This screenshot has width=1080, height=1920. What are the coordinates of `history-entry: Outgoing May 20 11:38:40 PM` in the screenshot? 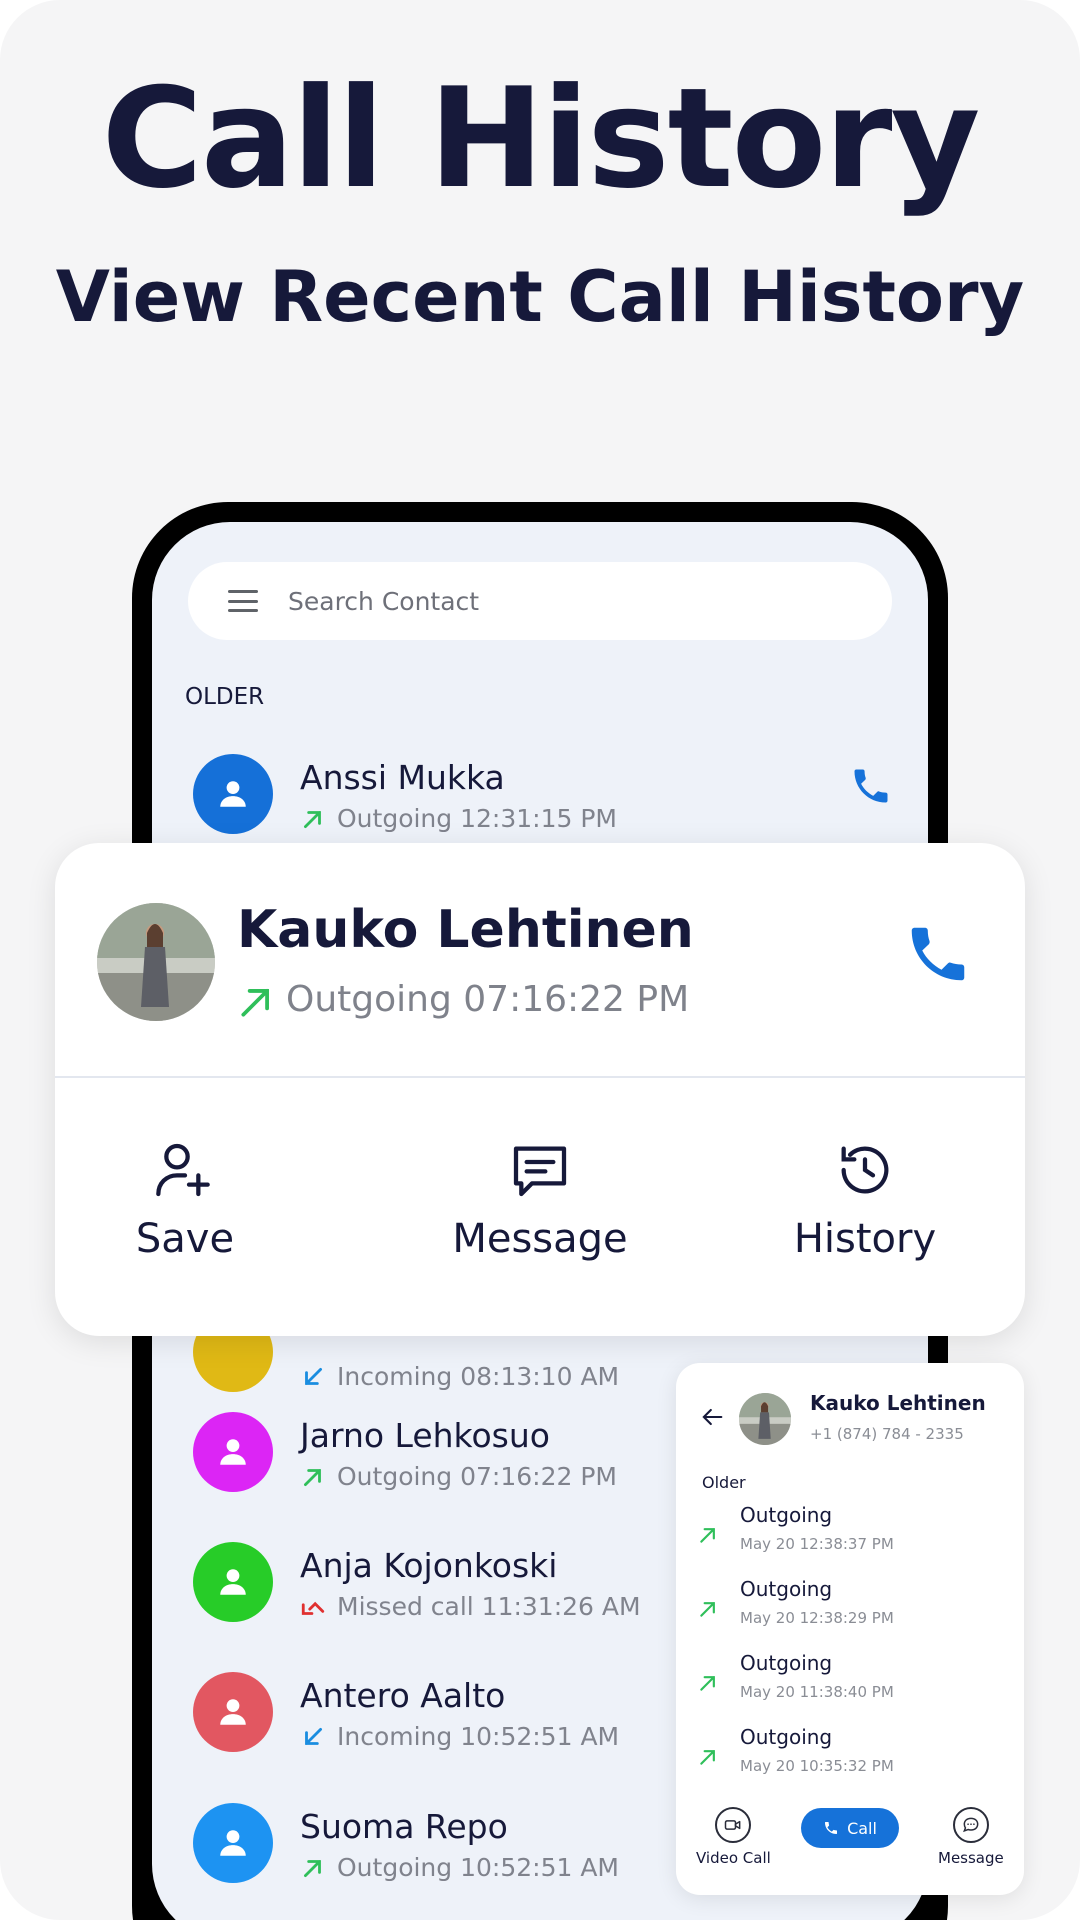 It's located at (848, 1681).